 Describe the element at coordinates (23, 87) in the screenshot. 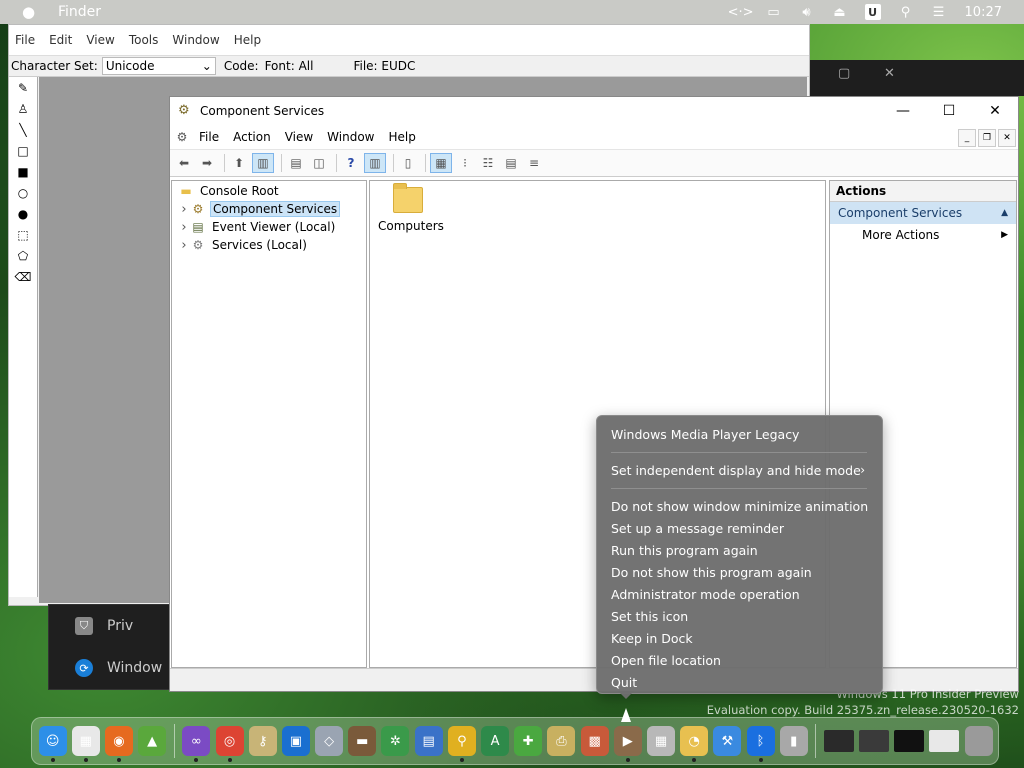

I see `pencil-icon: ✎` at that location.